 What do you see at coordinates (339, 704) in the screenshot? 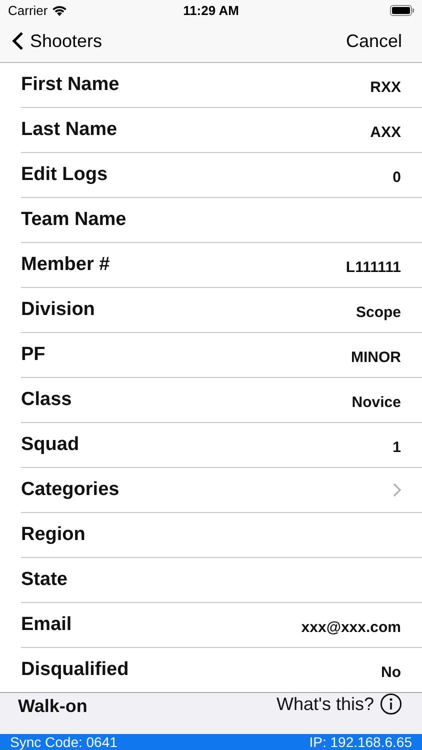
I see `help-button: What's this?` at bounding box center [339, 704].